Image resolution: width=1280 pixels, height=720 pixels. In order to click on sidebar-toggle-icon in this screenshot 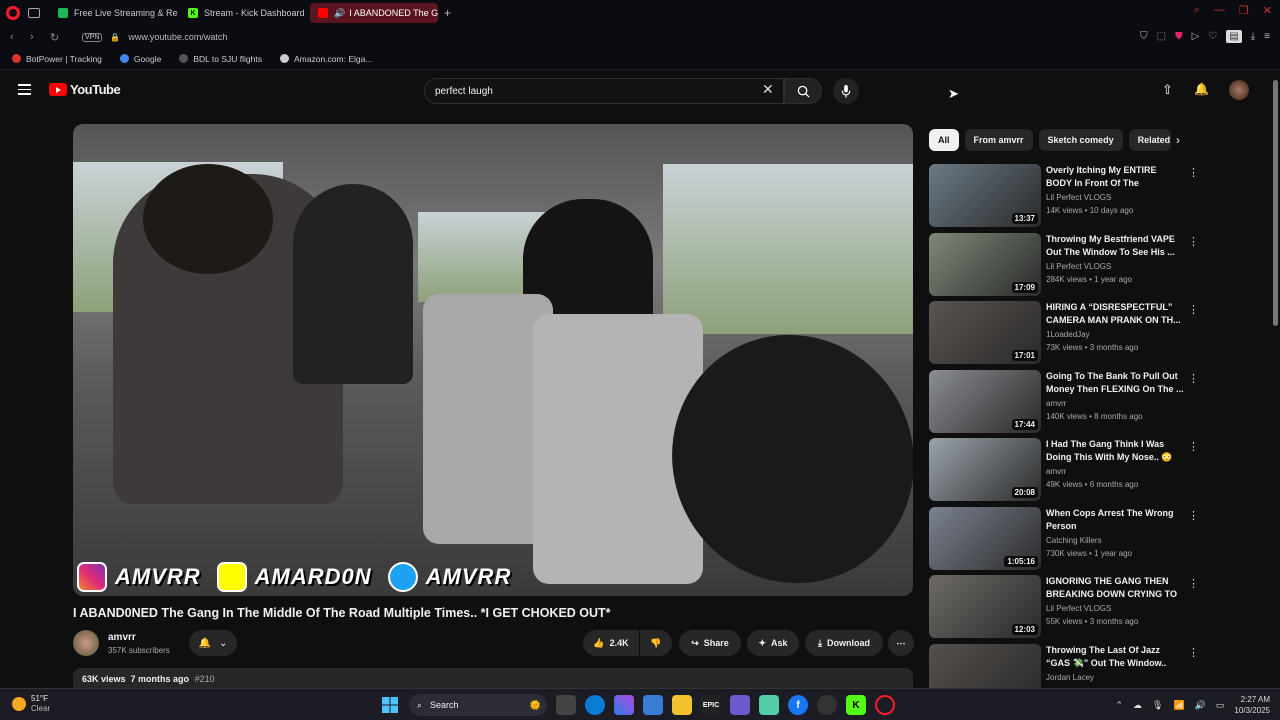, I will do `click(34, 13)`.